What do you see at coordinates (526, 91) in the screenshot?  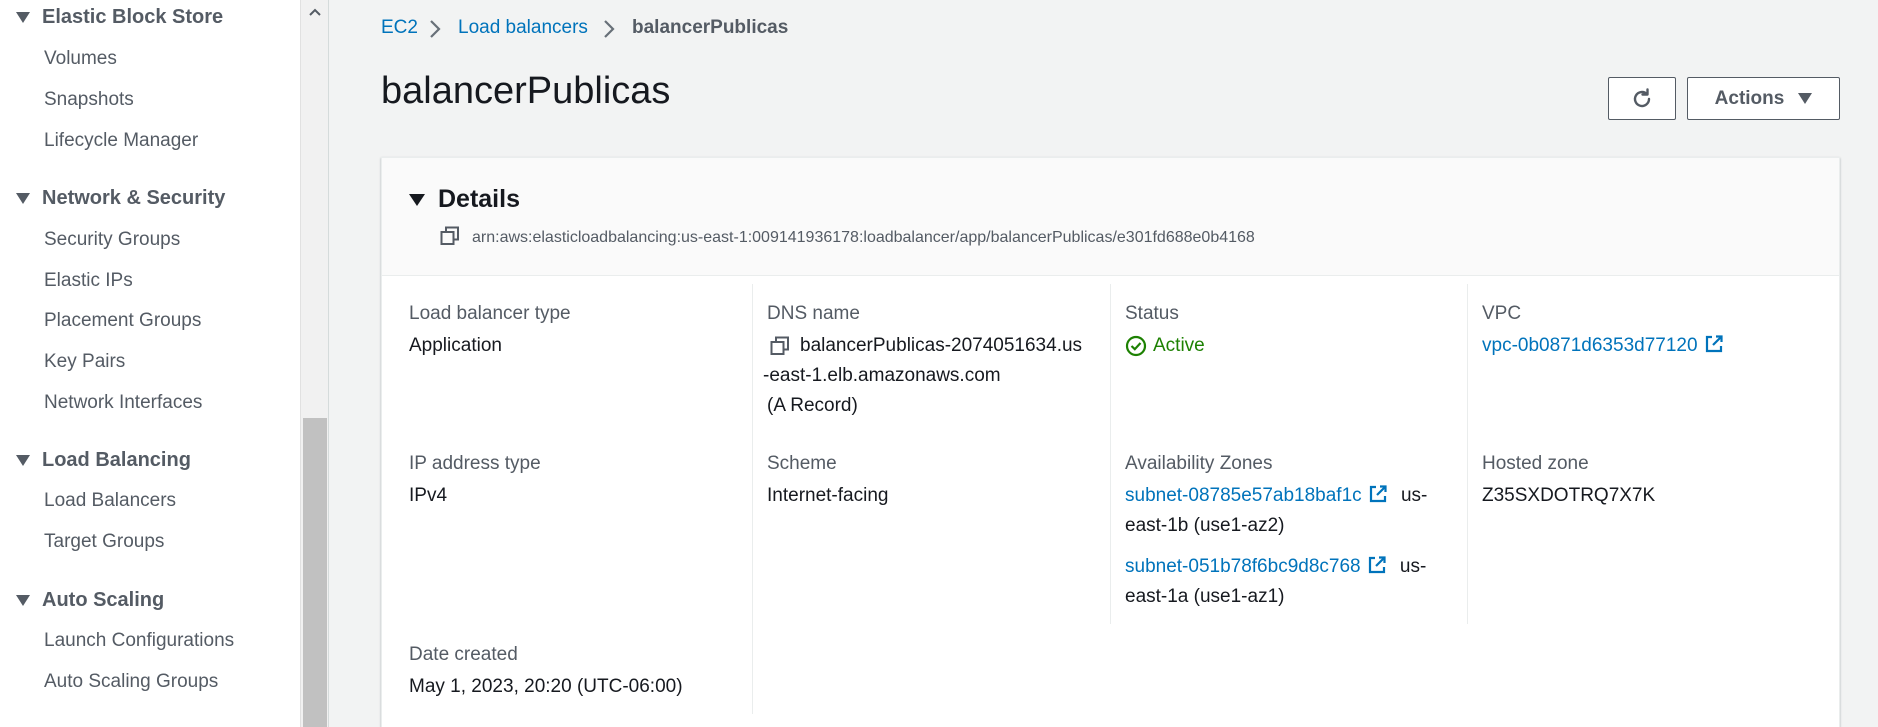 I see `page-title: balancerPublicas` at bounding box center [526, 91].